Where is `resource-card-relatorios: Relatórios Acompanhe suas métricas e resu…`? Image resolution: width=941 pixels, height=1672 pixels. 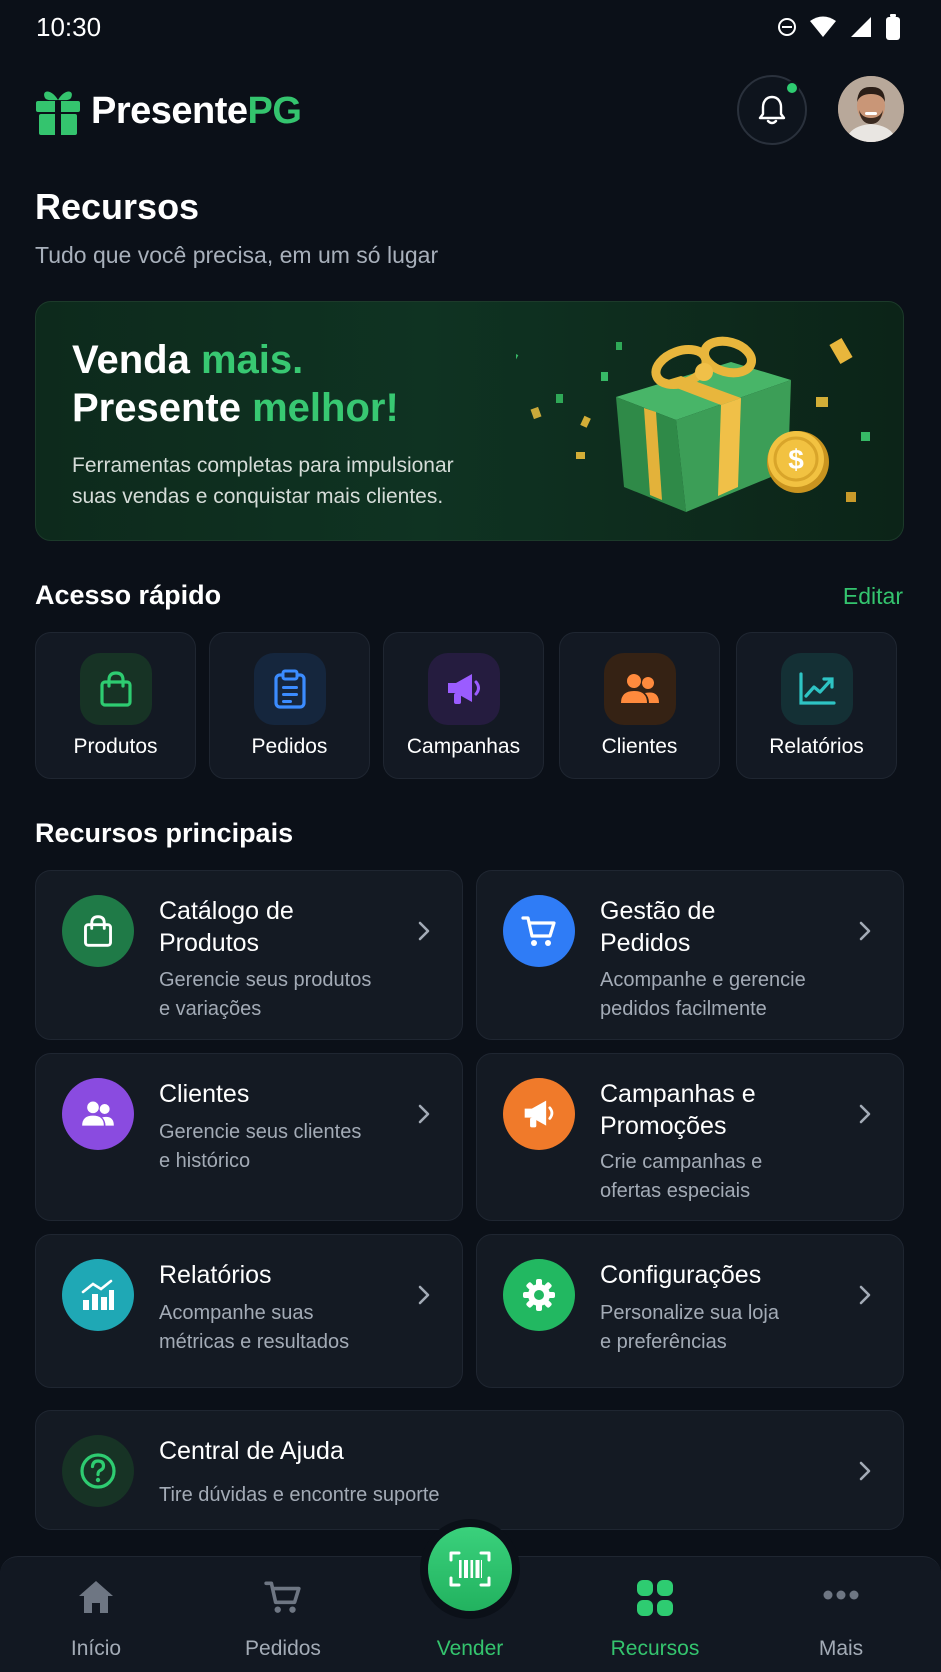 resource-card-relatorios: Relatórios Acompanhe suas métricas e resu… is located at coordinates (249, 1311).